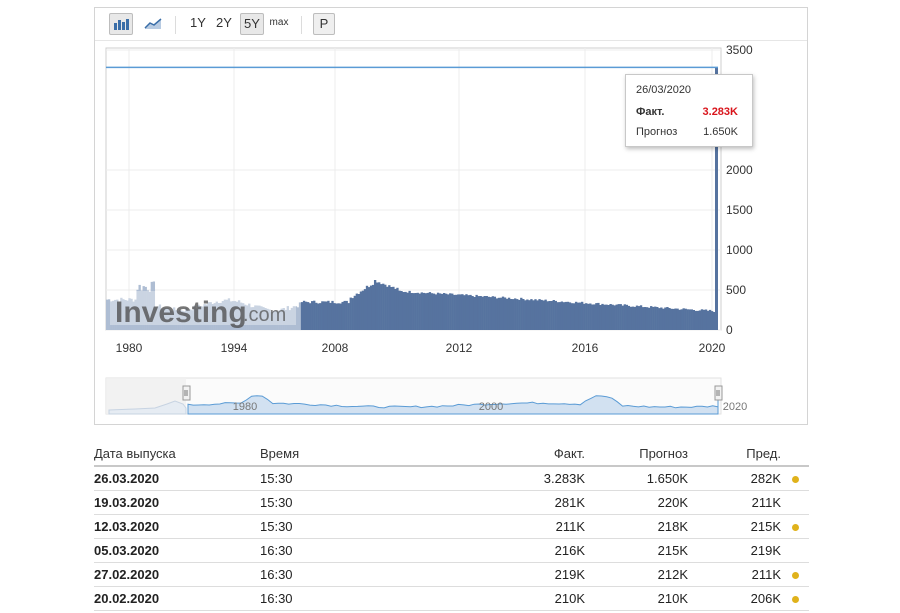  Describe the element at coordinates (177, 598) in the screenshot. I see `row-date: 20.02.2020` at that location.